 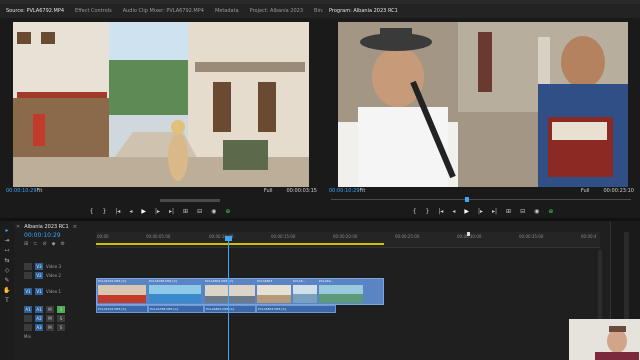 What do you see at coordinates (39, 318) in the screenshot?
I see `track-id-a2: A2` at bounding box center [39, 318].